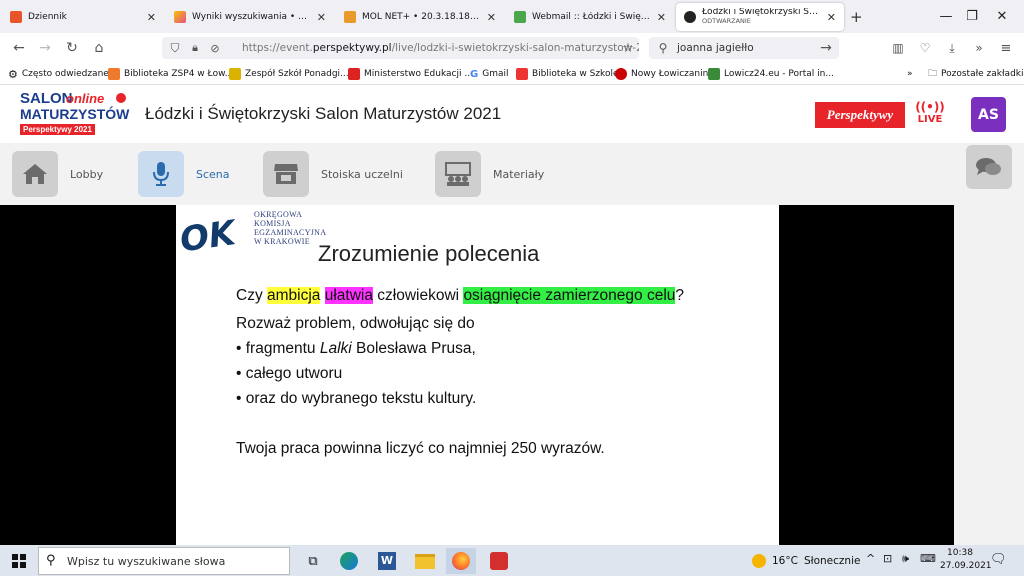  What do you see at coordinates (461, 561) in the screenshot?
I see `firefox-icon` at bounding box center [461, 561].